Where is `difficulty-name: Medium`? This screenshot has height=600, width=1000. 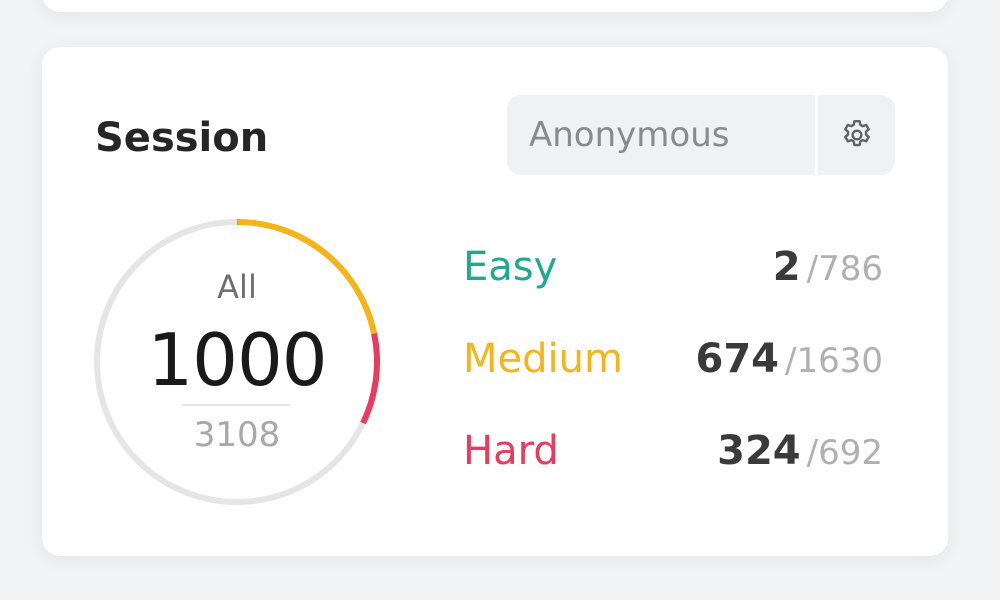
difficulty-name: Medium is located at coordinates (543, 359).